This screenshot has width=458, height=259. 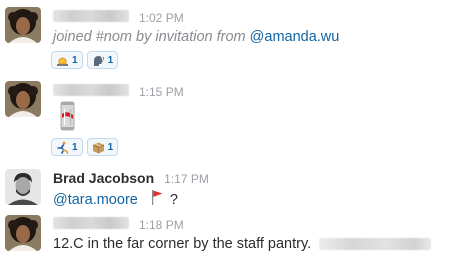 What do you see at coordinates (157, 199) in the screenshot?
I see `triangular-flag-icon` at bounding box center [157, 199].